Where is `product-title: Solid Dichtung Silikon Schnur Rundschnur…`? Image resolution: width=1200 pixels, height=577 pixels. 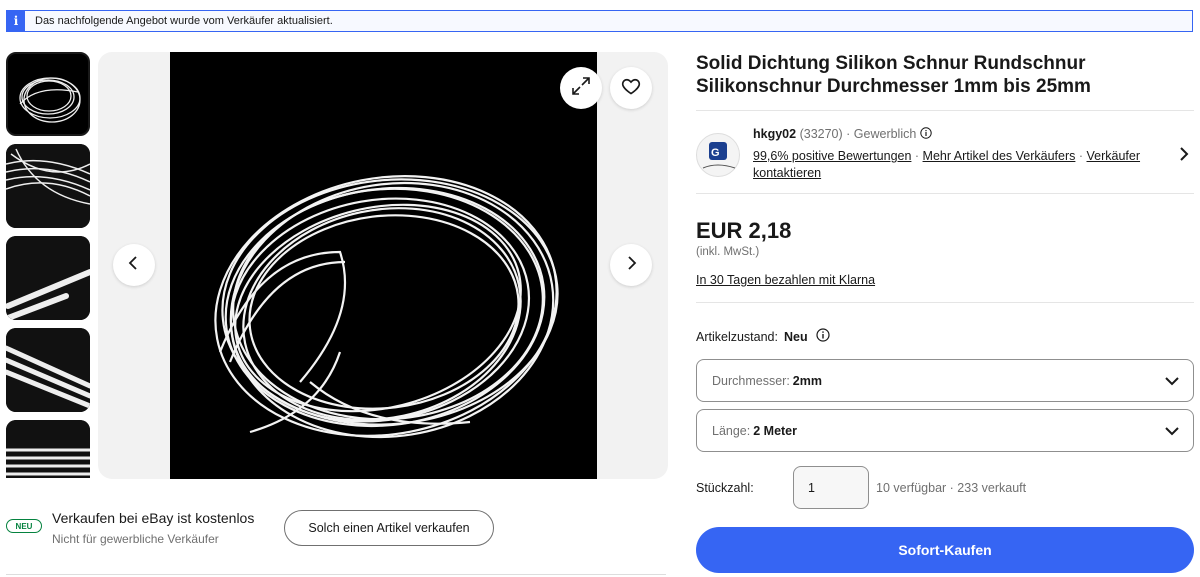 product-title: Solid Dichtung Silikon Schnur Rundschnur… is located at coordinates (893, 75).